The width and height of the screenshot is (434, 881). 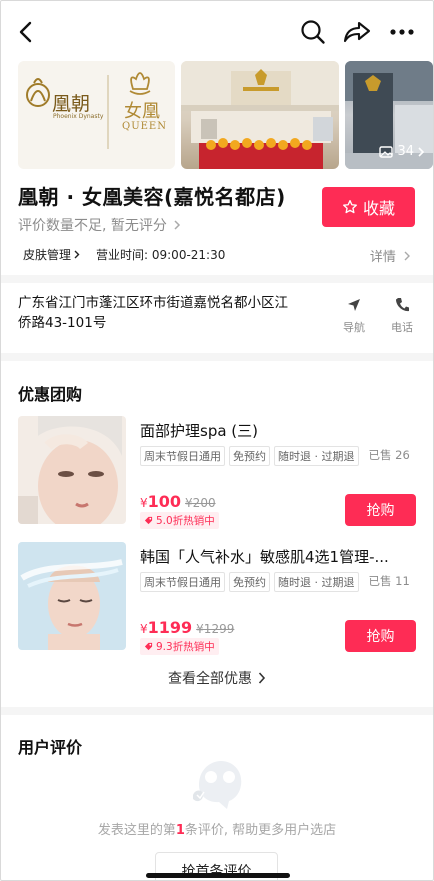 I want to click on photo-gallery: 凰朝 Phoenix Dynasty 女凰 QUEEN 34, so click(x=225, y=115).